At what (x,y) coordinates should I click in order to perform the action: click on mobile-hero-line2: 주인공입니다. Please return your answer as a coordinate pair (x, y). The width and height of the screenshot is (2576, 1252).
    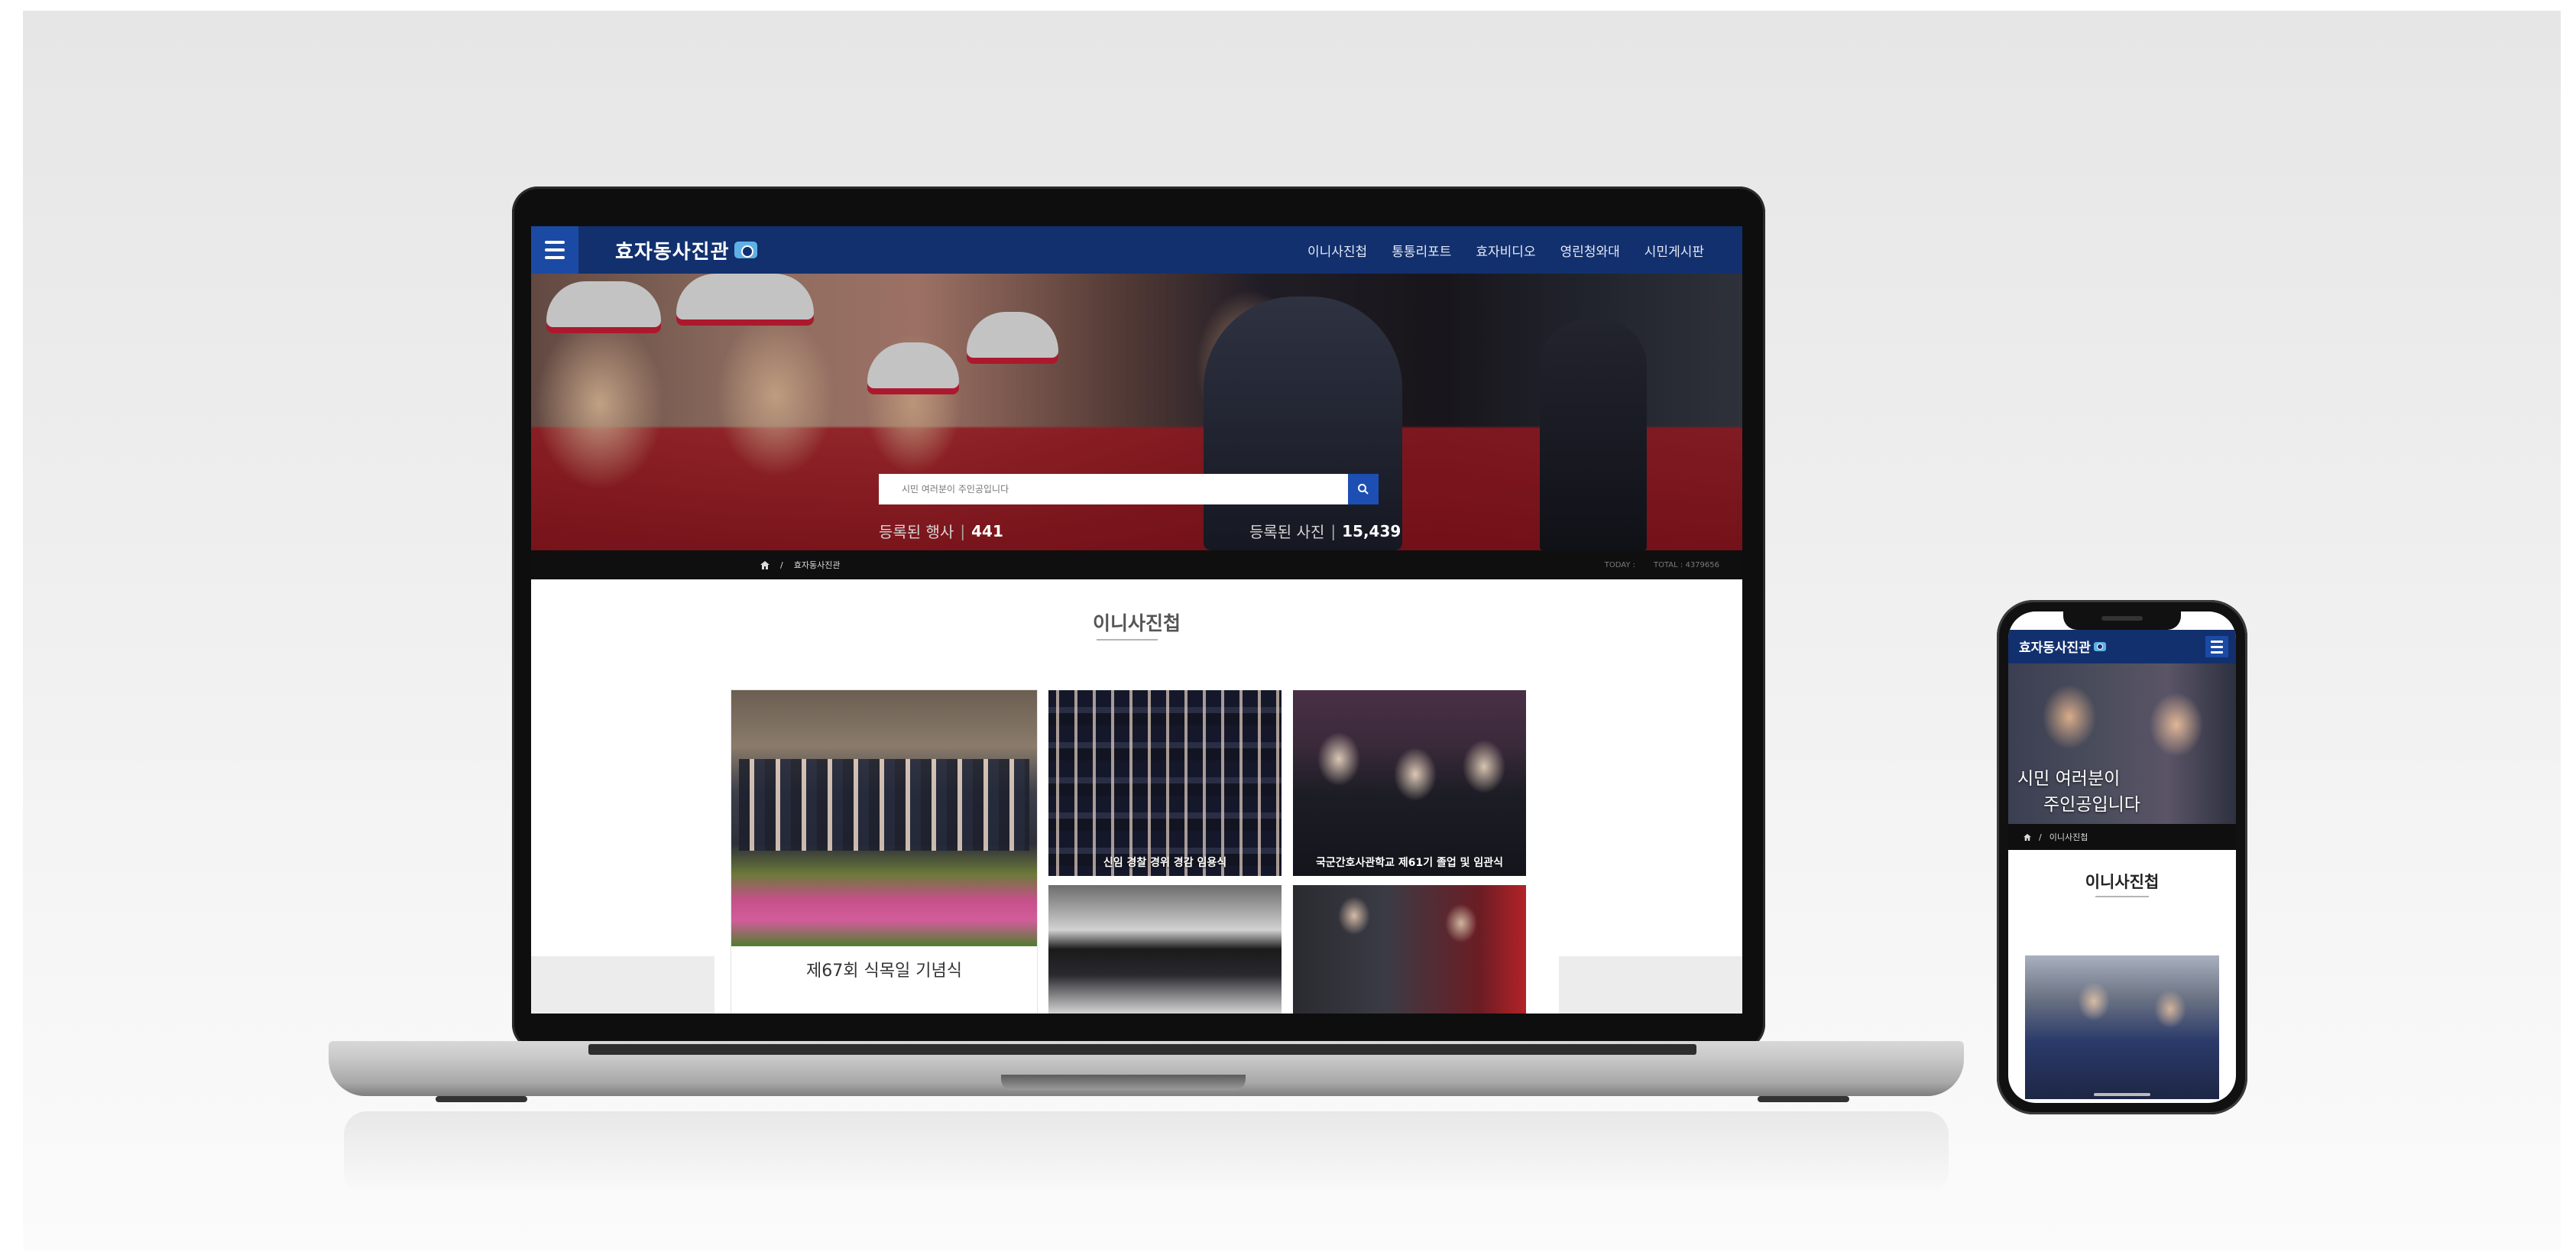
    Looking at the image, I should click on (2091, 805).